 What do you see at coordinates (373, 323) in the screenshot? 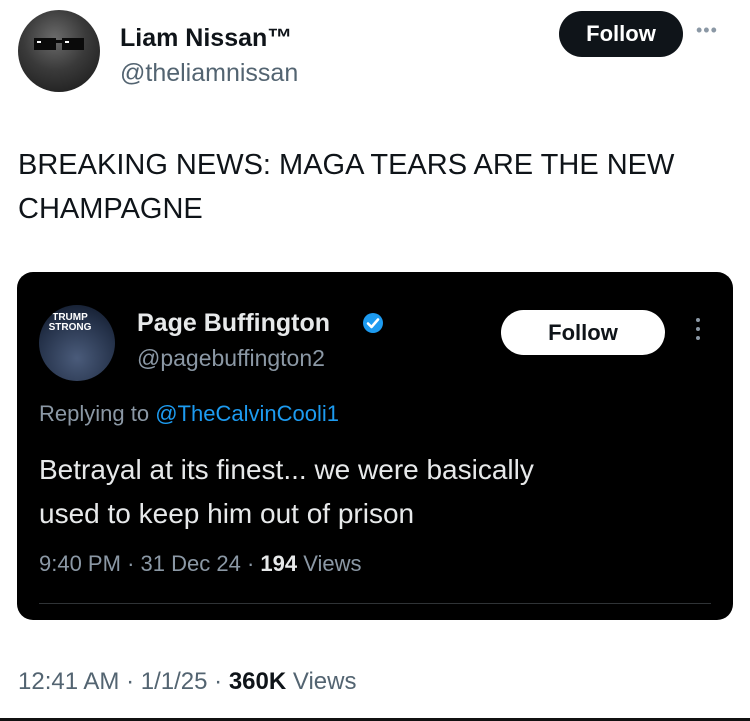
I see `verified-badge-icon` at bounding box center [373, 323].